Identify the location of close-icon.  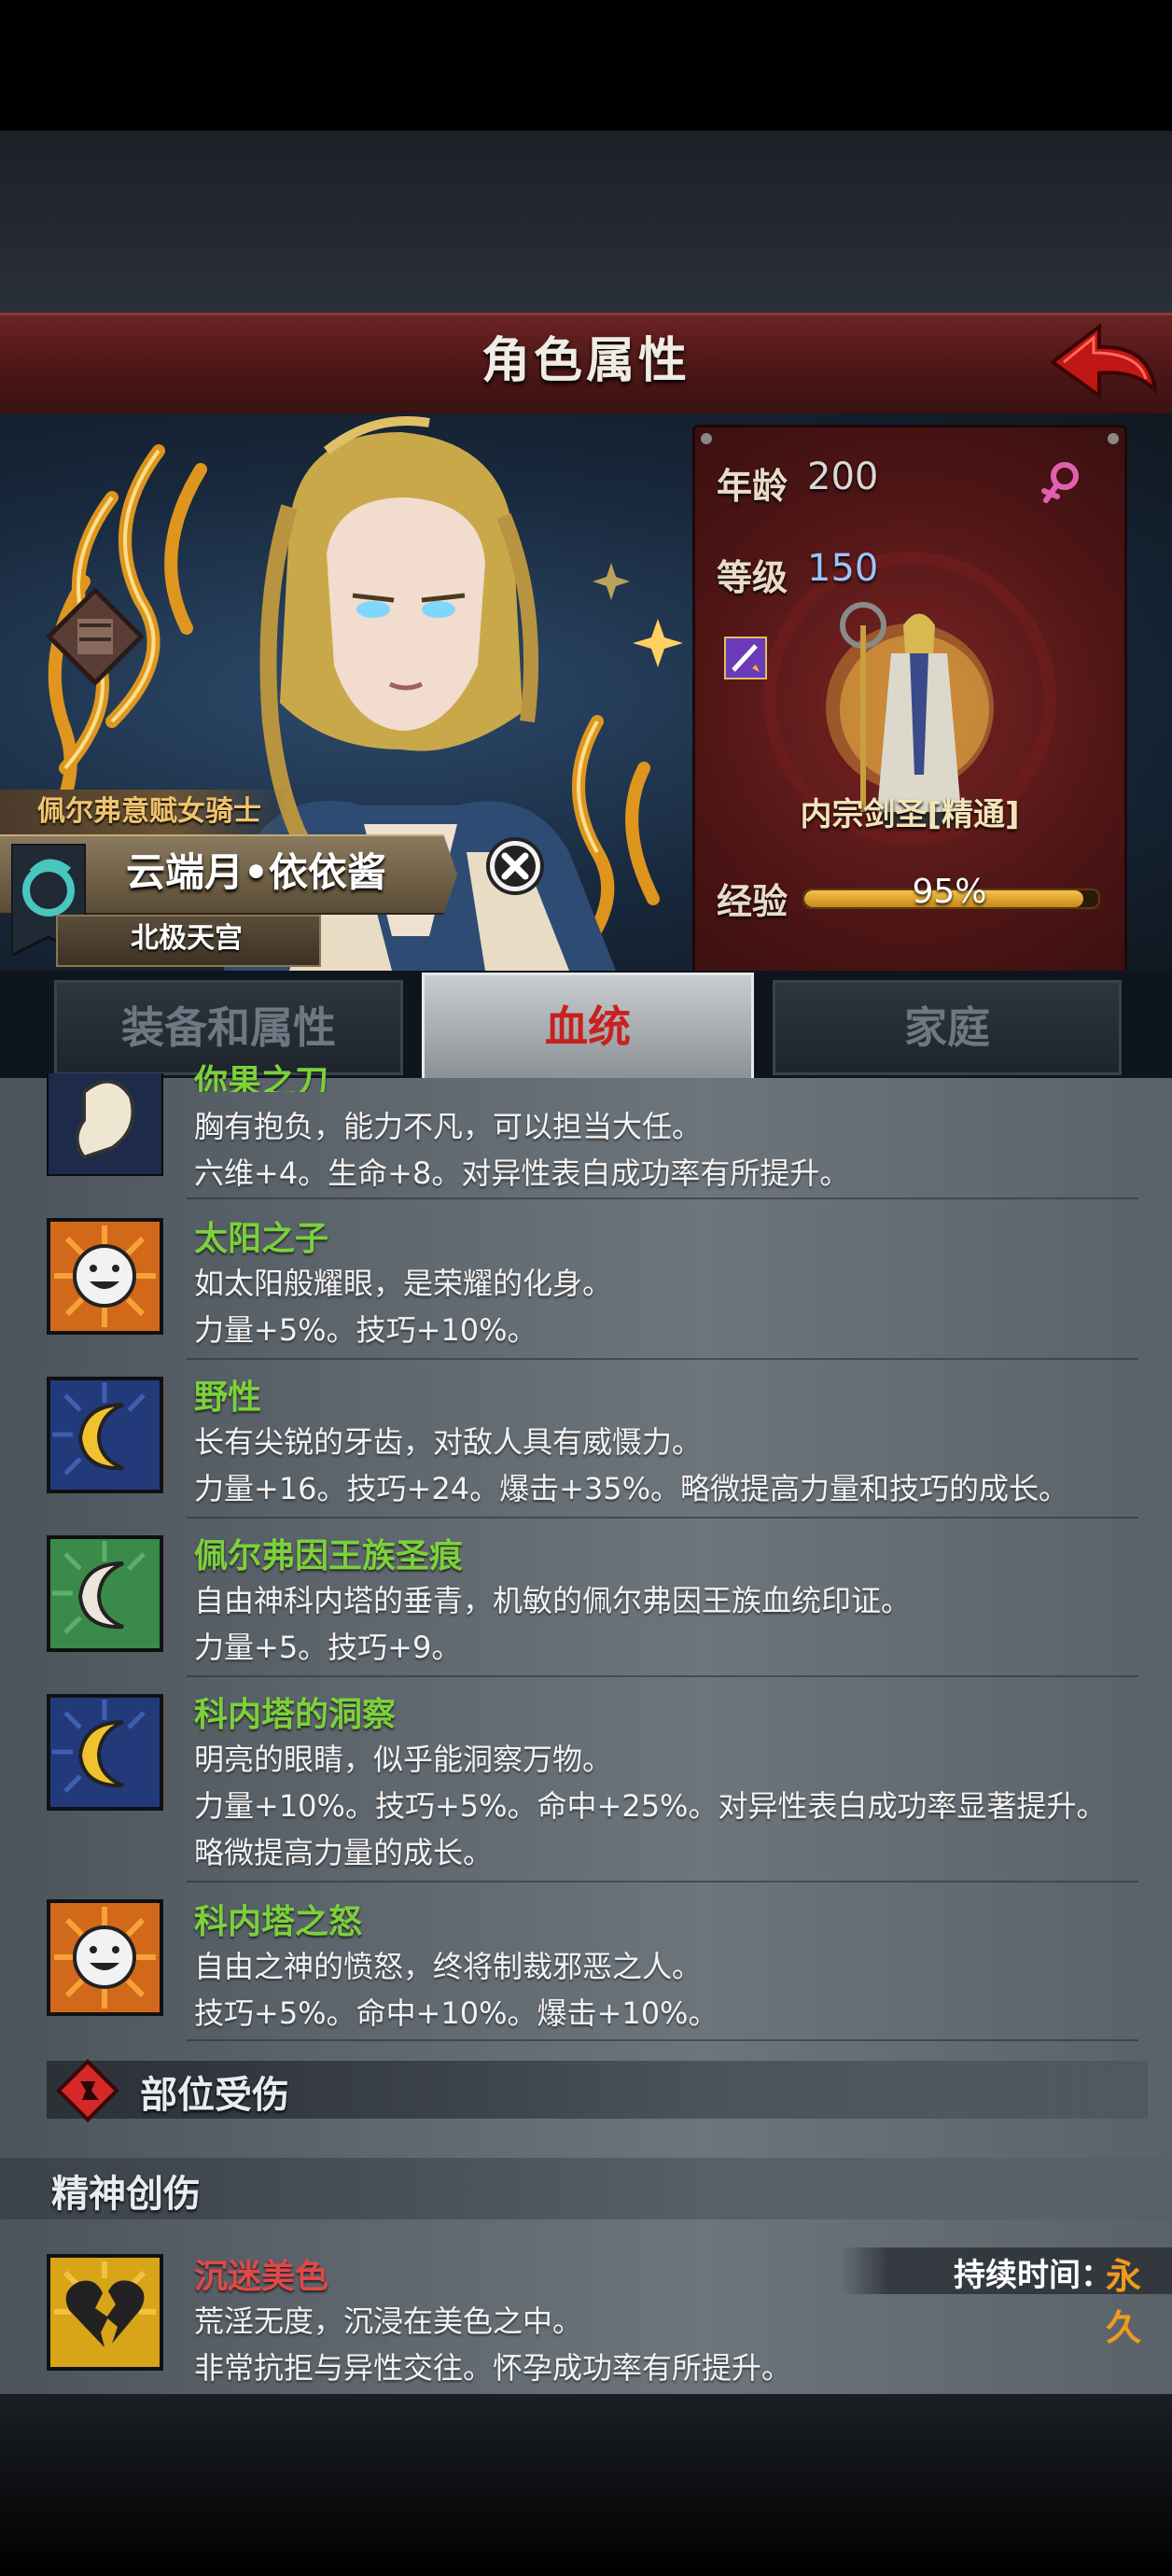
(515, 866).